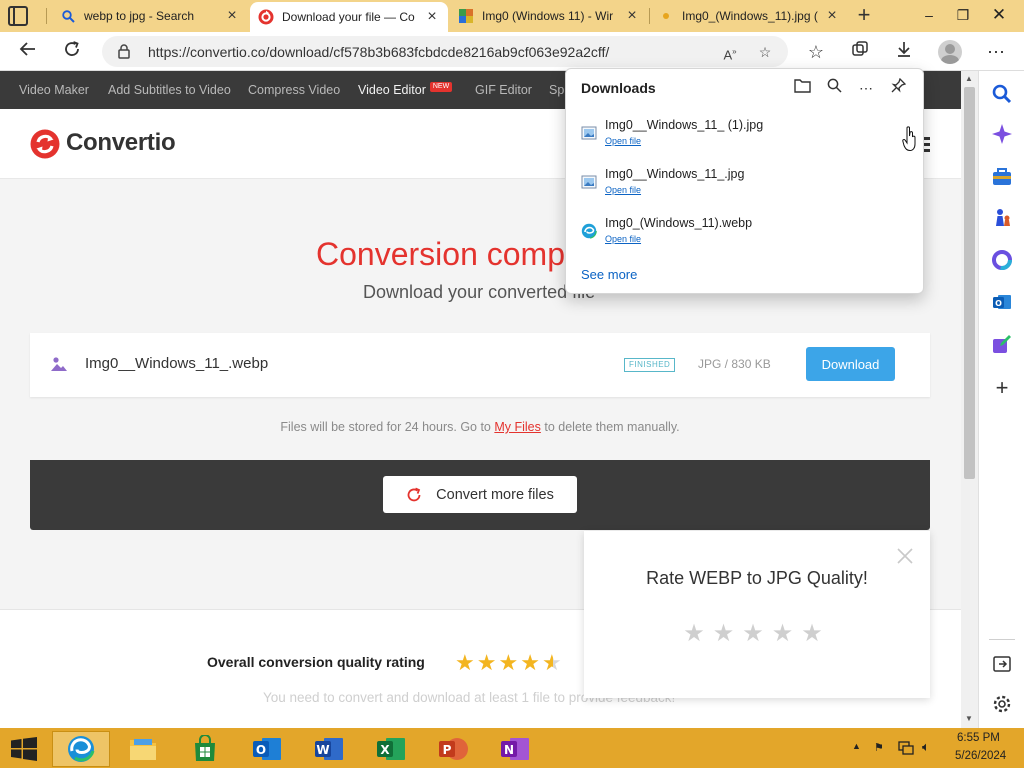 The height and width of the screenshot is (768, 1024). What do you see at coordinates (589, 182) in the screenshot?
I see `image-file-icon` at bounding box center [589, 182].